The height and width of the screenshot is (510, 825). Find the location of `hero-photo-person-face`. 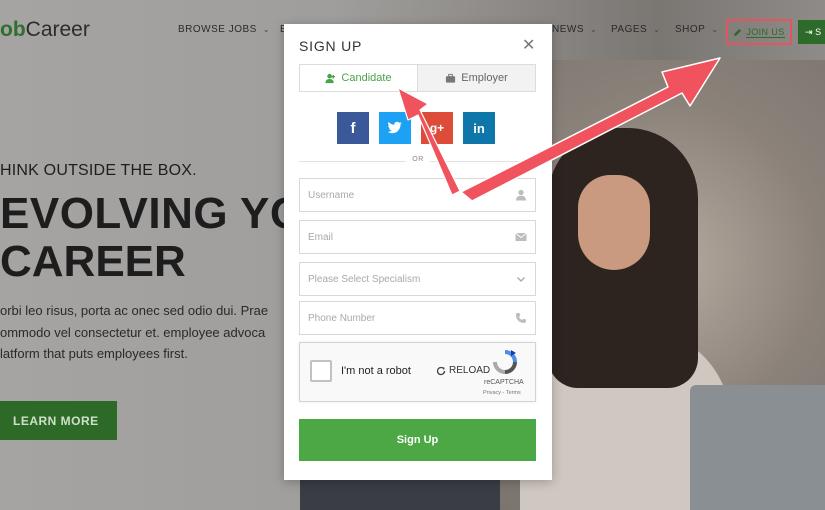

hero-photo-person-face is located at coordinates (614, 222).